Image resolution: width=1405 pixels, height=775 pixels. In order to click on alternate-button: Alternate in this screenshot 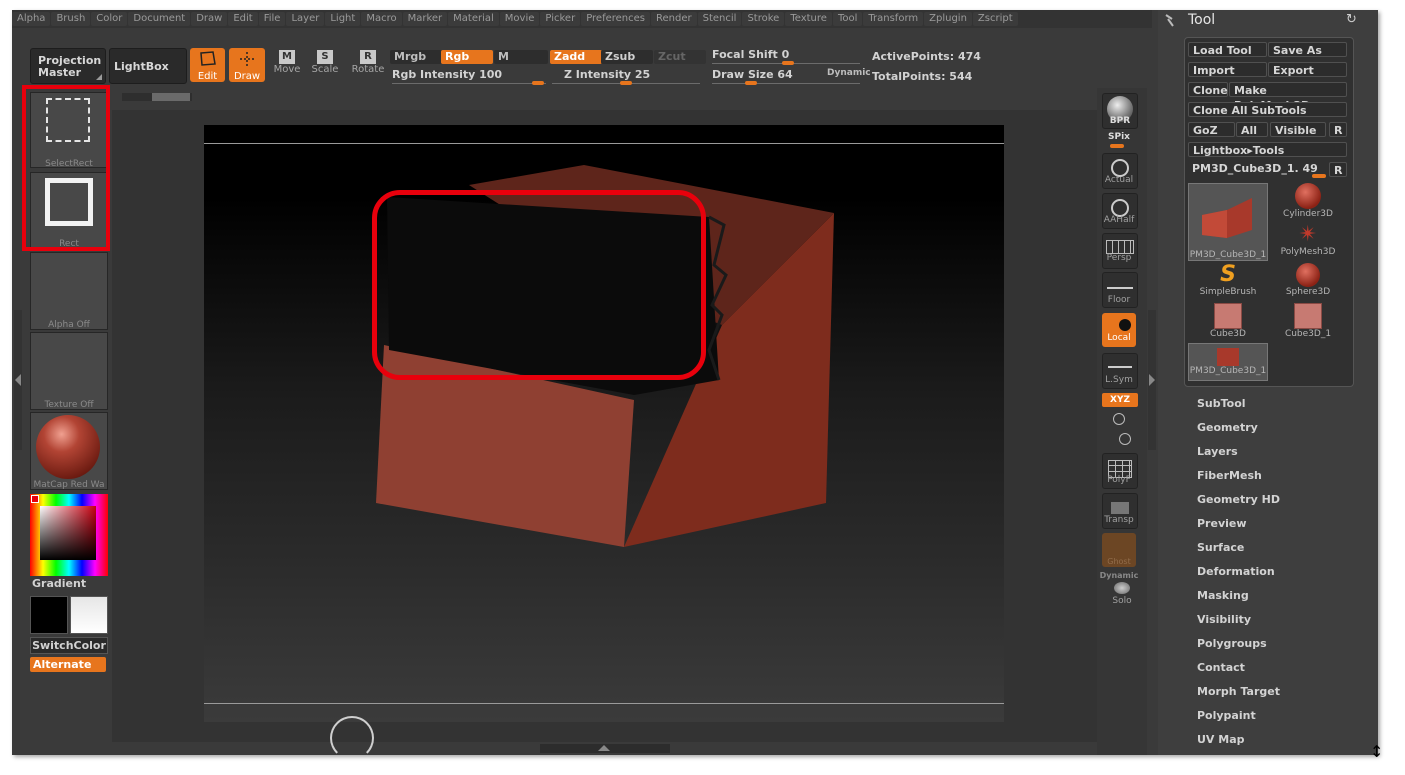, I will do `click(68, 664)`.